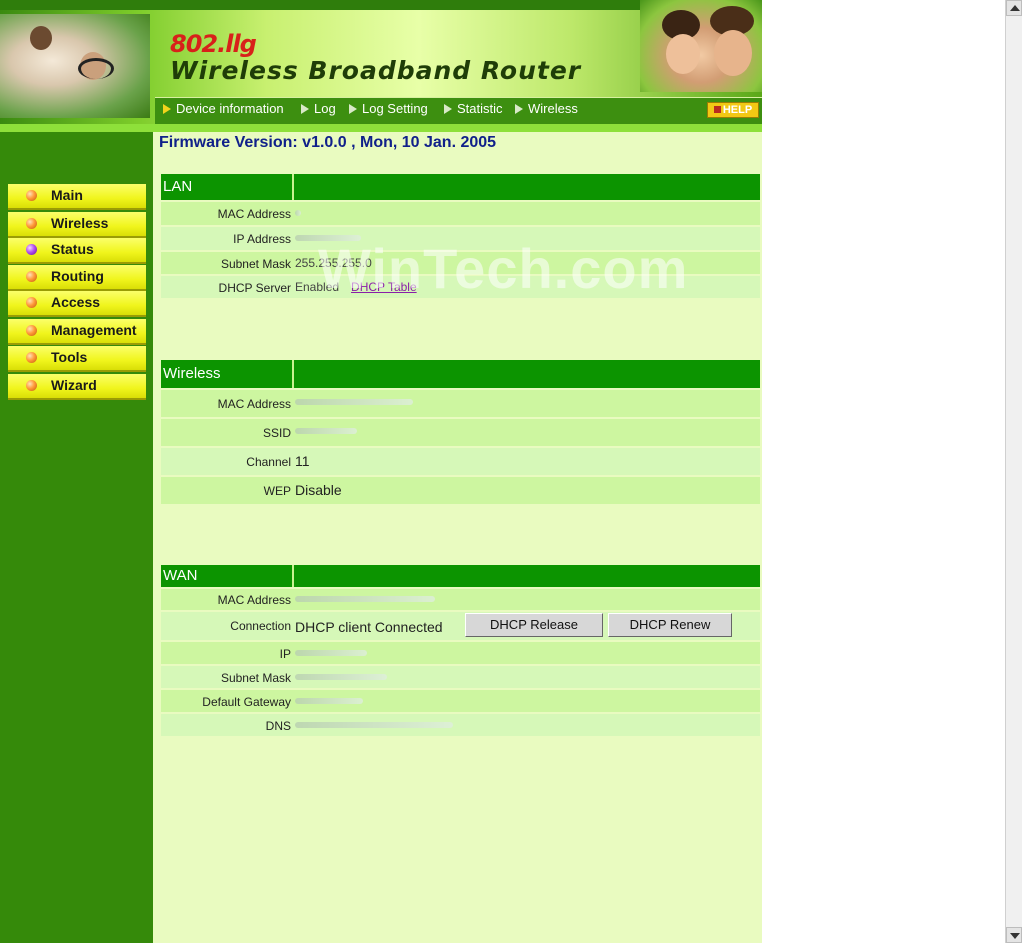  I want to click on sidebar-item-status: Status, so click(77, 251).